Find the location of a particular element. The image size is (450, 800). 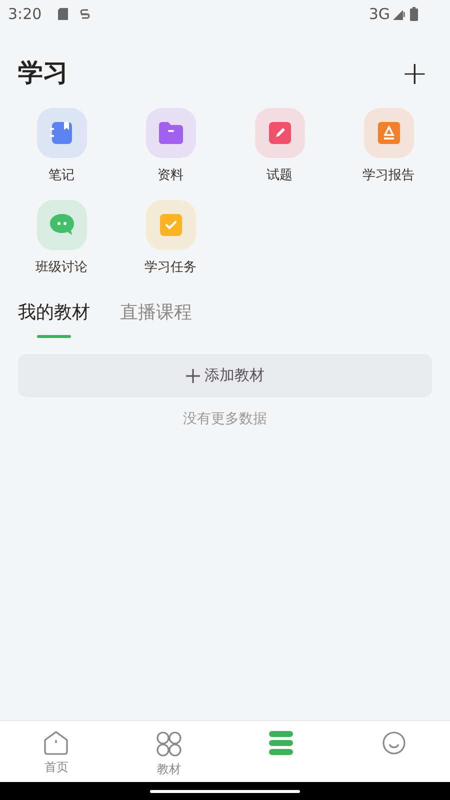

nav-tab: 首页 is located at coordinates (56, 751).